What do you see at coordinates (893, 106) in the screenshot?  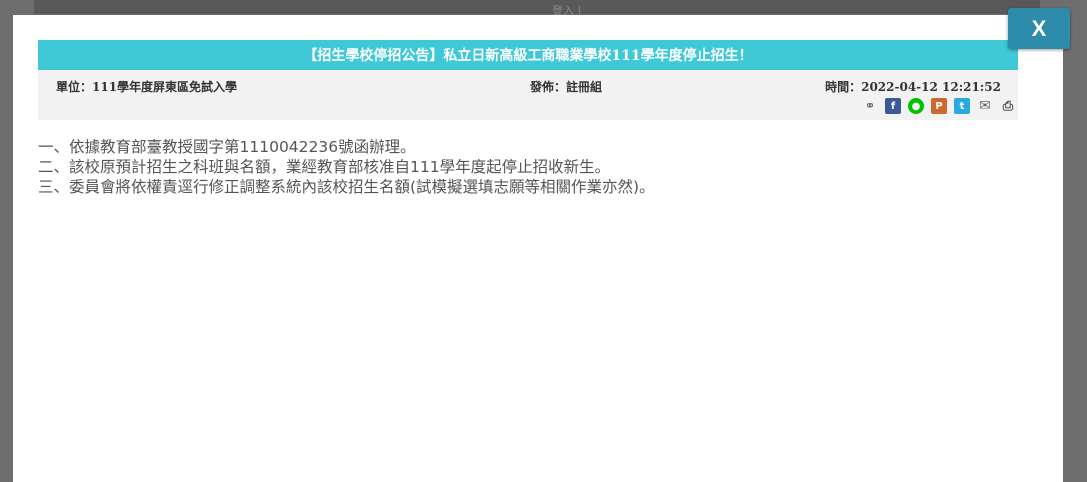 I see `facebook-icon: f` at bounding box center [893, 106].